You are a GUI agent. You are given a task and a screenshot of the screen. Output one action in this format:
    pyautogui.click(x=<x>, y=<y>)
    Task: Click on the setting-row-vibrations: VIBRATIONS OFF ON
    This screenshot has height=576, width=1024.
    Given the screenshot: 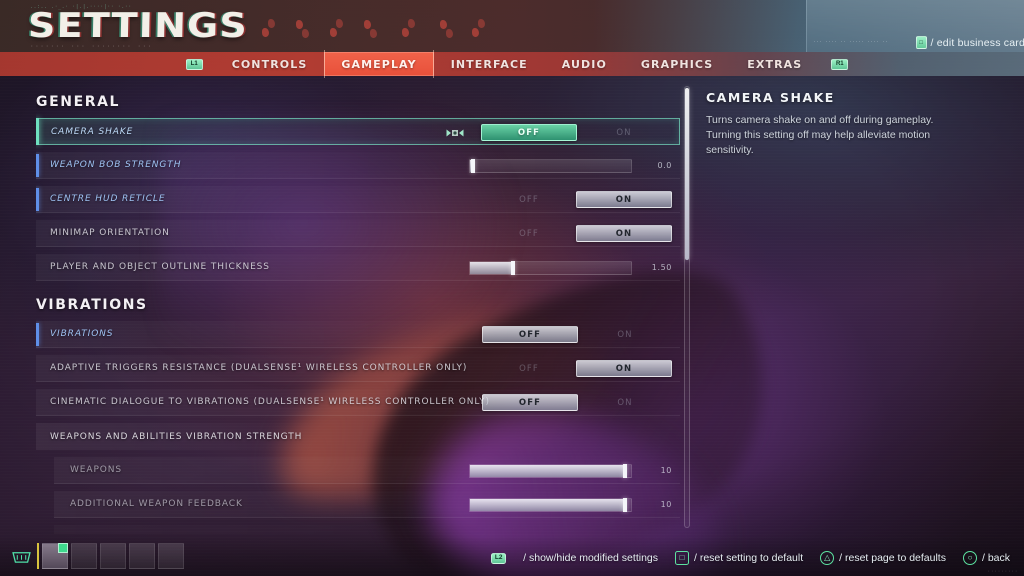 What is the action you would take?
    pyautogui.click(x=358, y=334)
    